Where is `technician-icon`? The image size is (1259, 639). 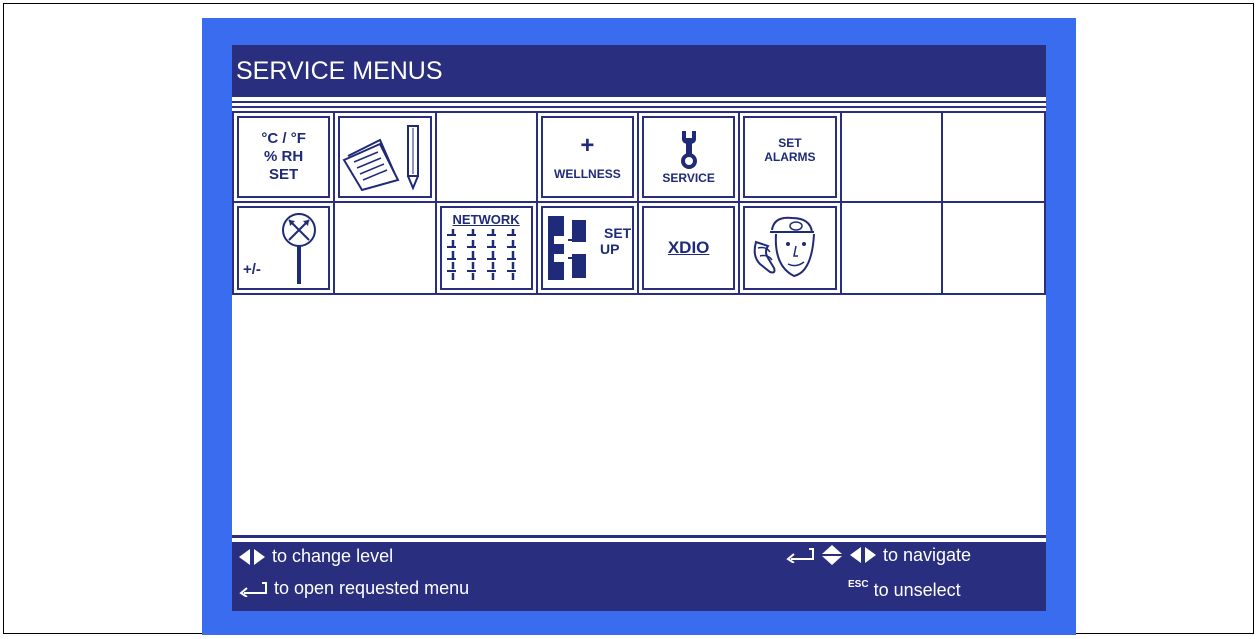
technician-icon is located at coordinates (790, 248).